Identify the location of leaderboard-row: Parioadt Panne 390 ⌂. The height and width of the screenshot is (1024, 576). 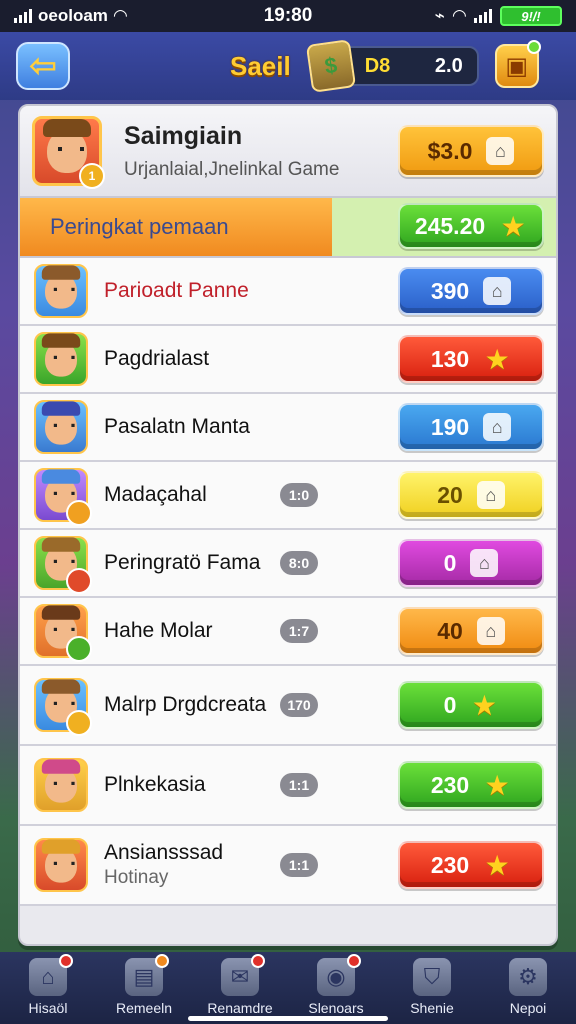
(288, 292).